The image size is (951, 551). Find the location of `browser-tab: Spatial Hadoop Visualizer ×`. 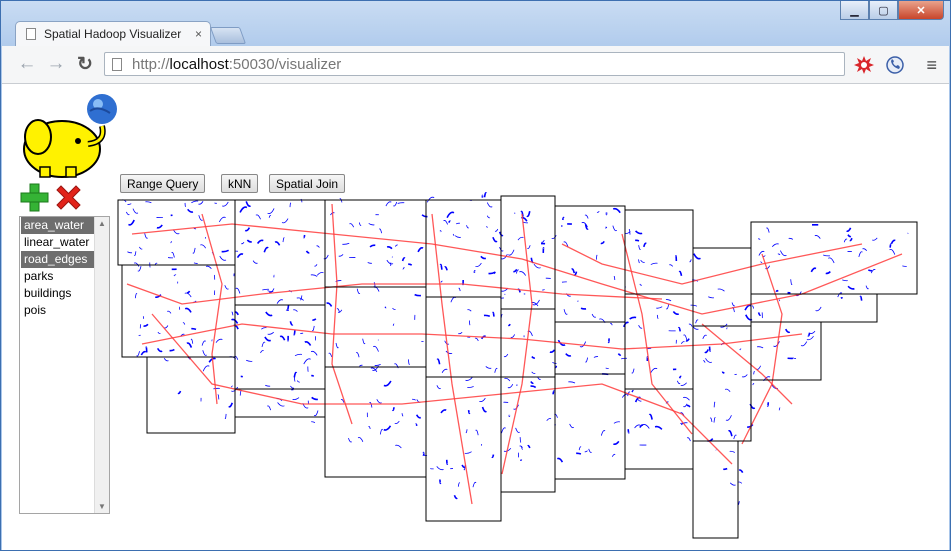

browser-tab: Spatial Hadoop Visualizer × is located at coordinates (113, 33).